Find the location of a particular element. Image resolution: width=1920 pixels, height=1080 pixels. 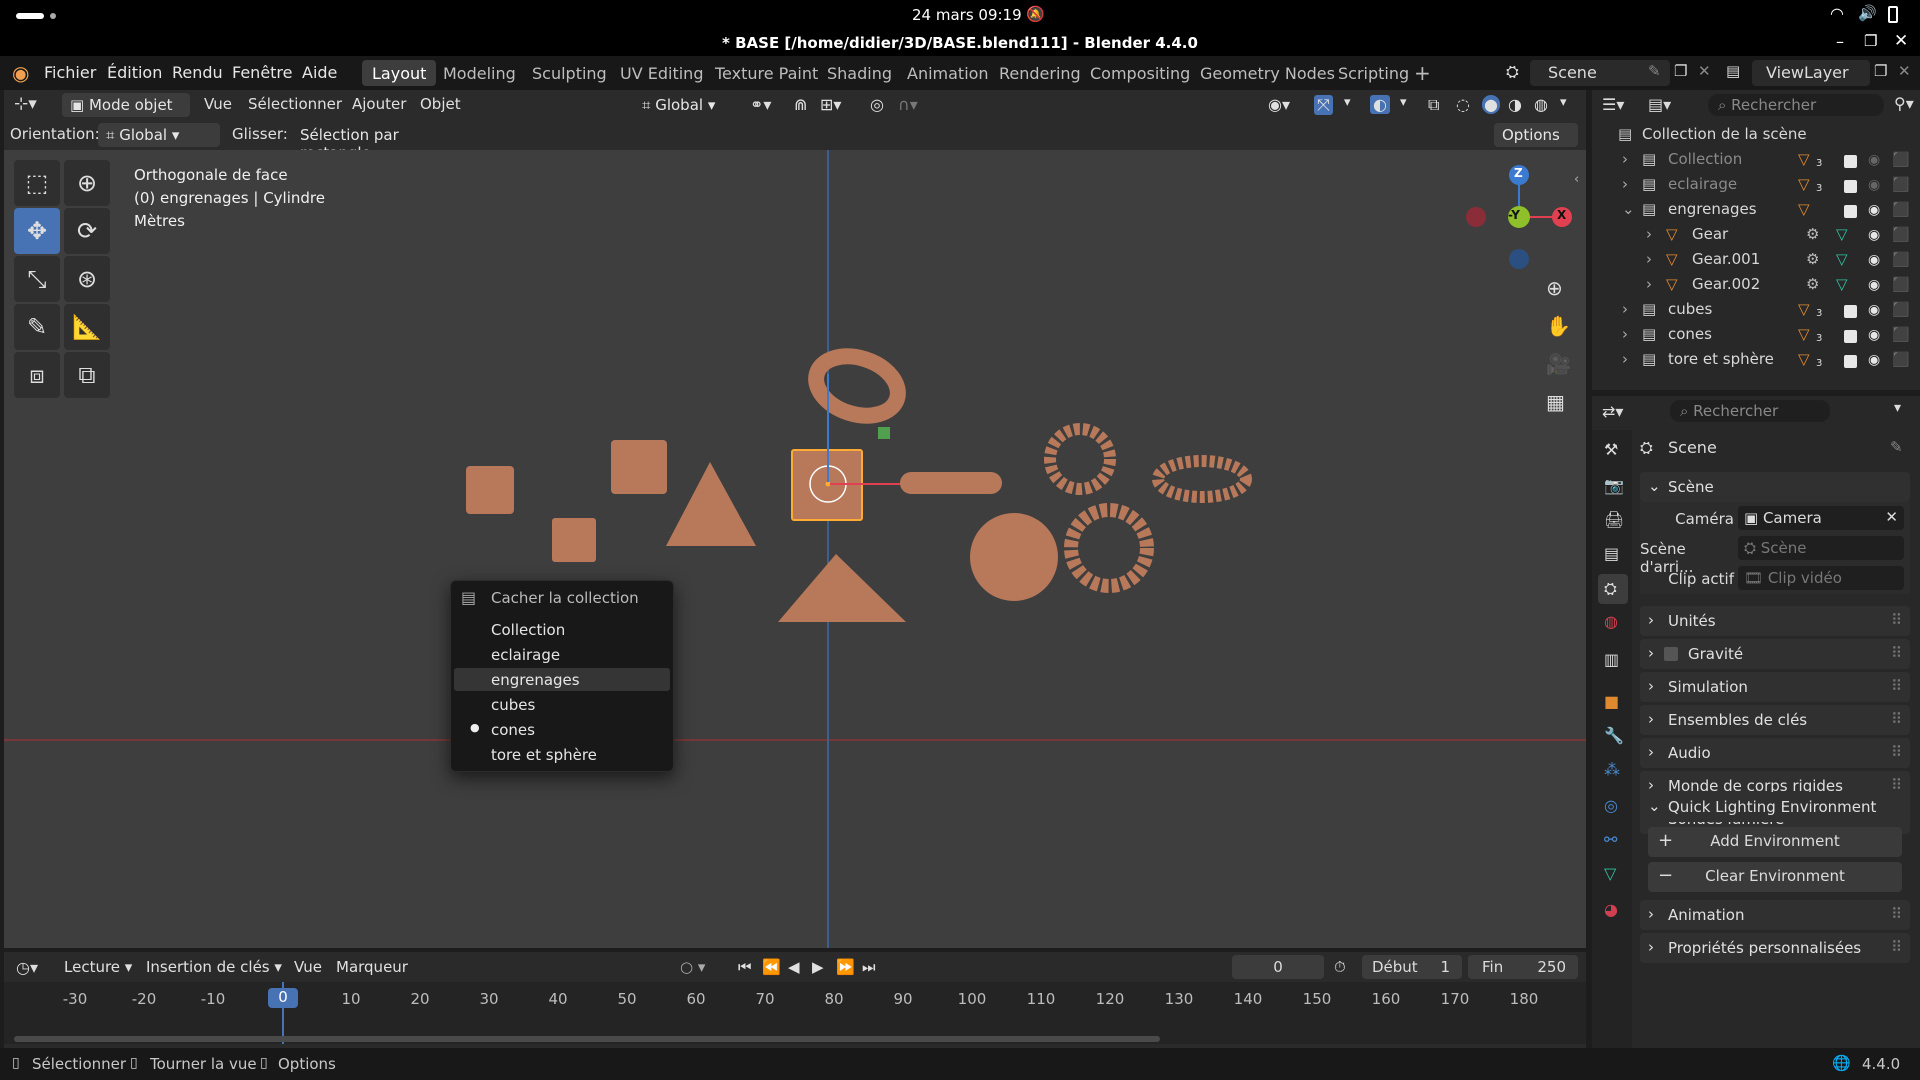

timeline-editor-icon: ◷▾ is located at coordinates (27, 967).